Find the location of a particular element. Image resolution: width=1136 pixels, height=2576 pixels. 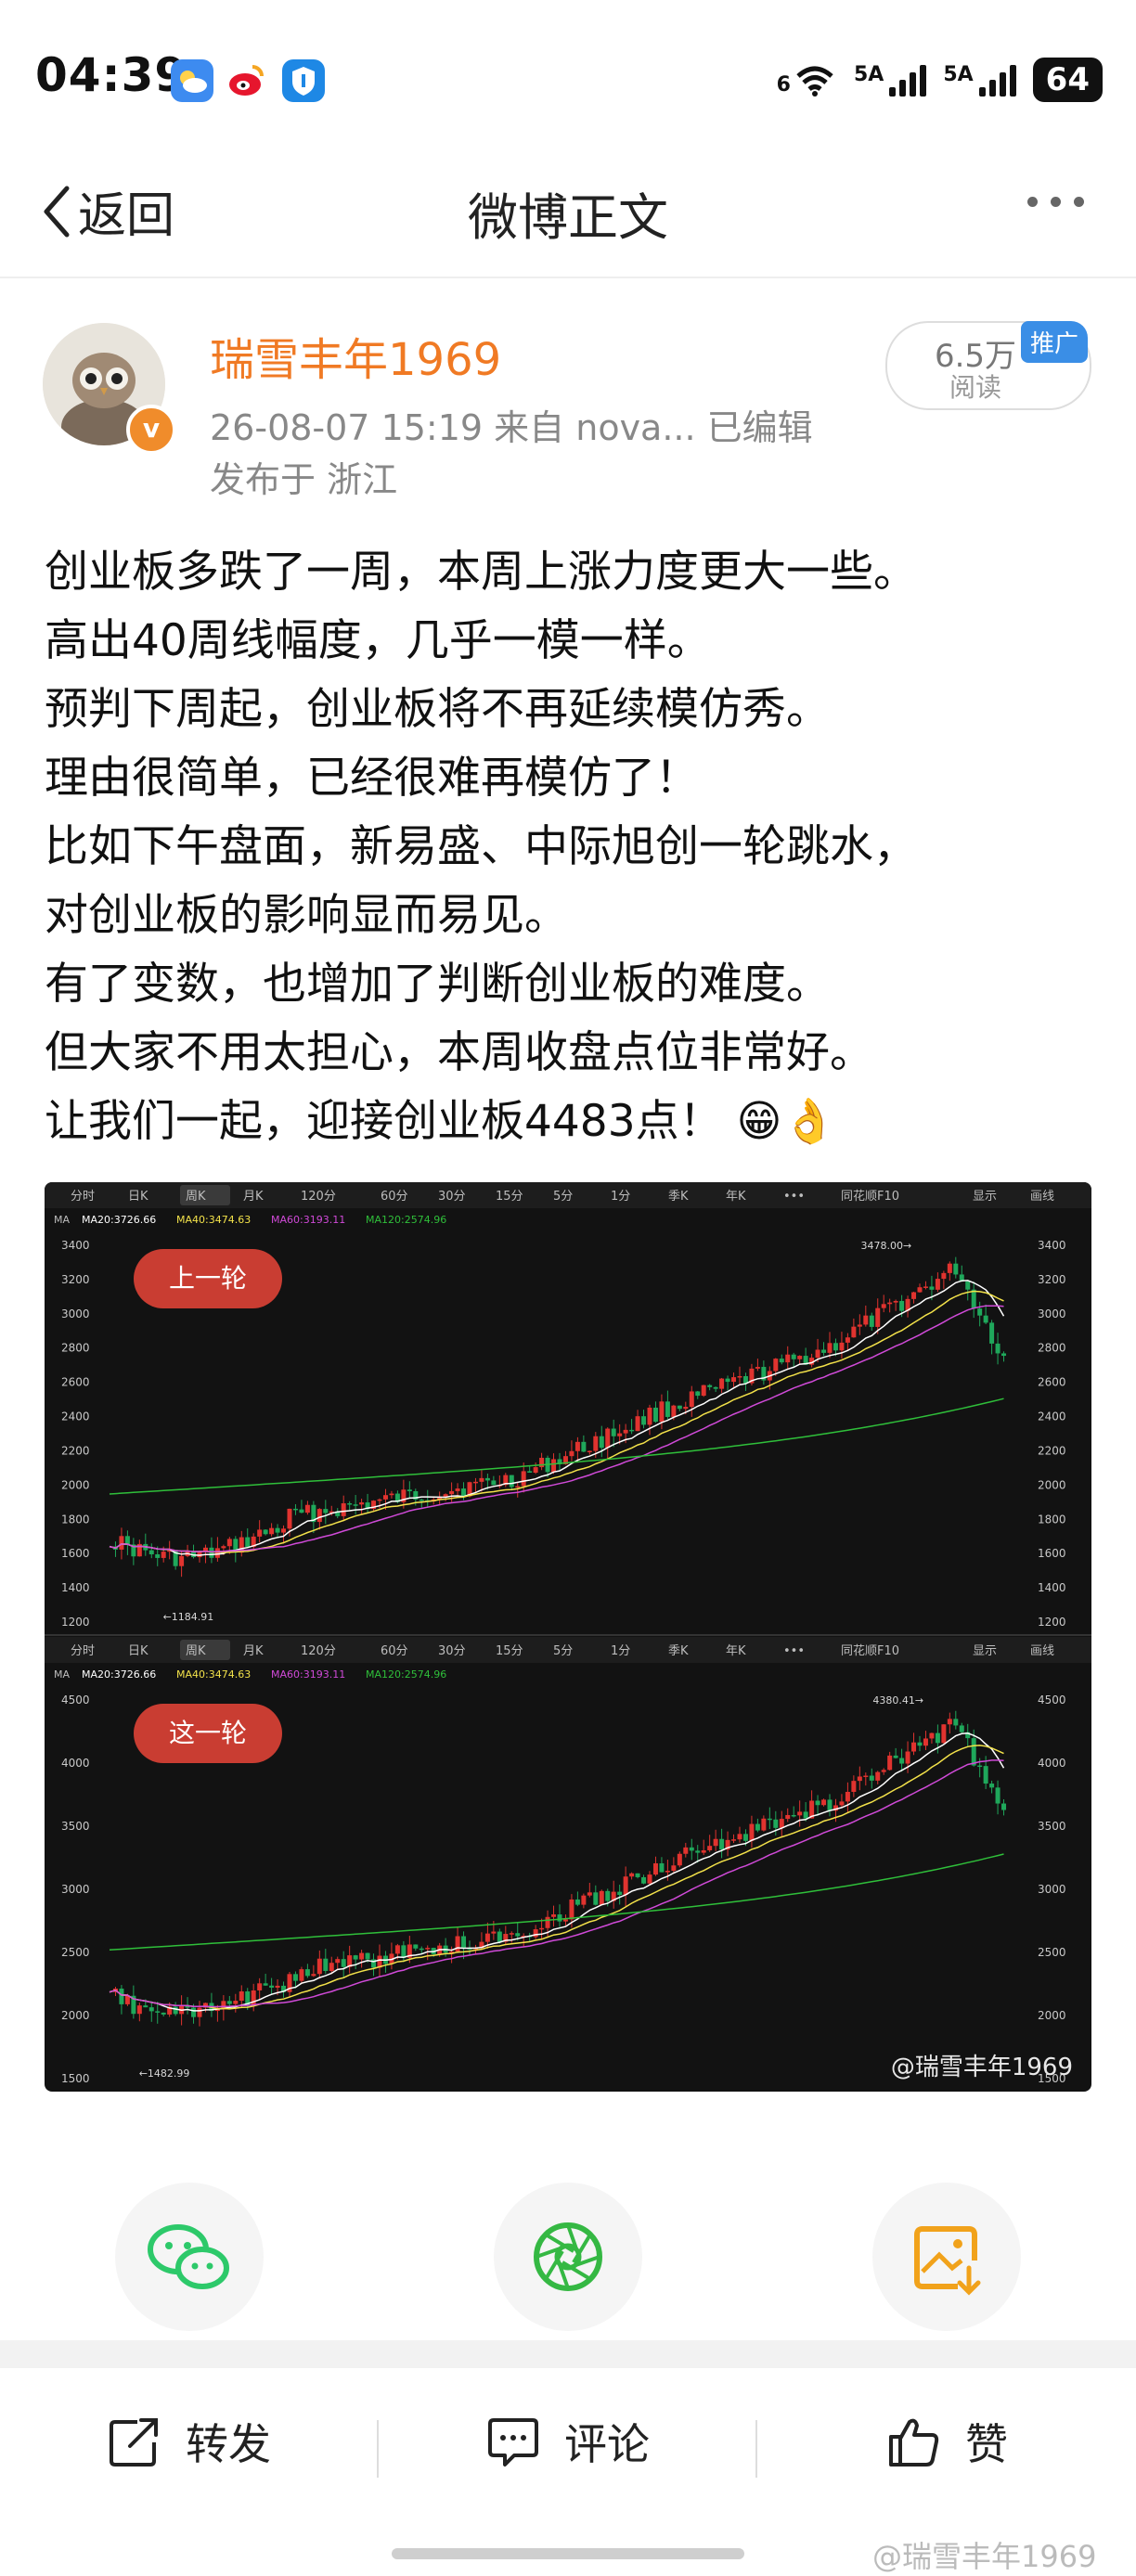

repost-button: 转发 is located at coordinates (189, 2441).